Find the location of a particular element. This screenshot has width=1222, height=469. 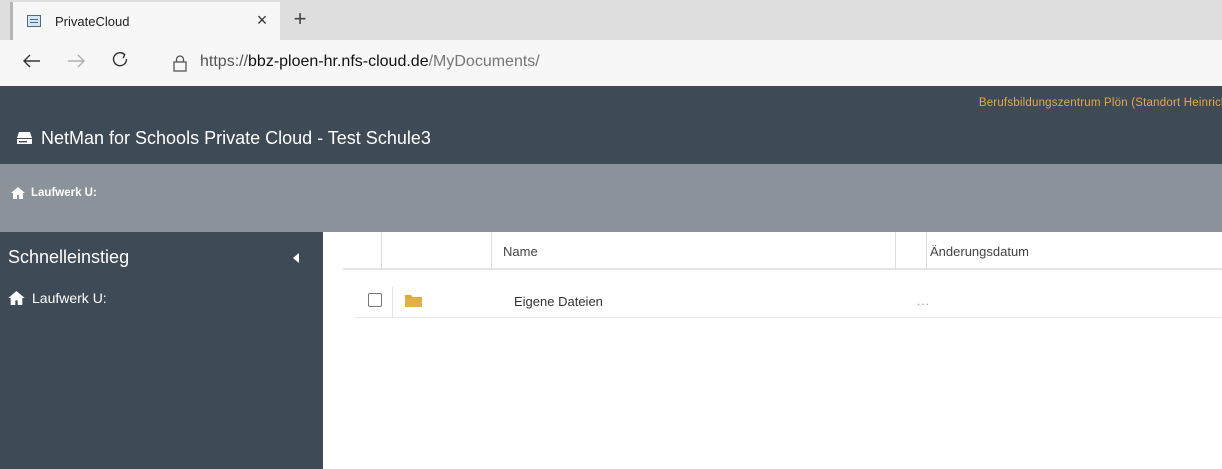

arrow-left-icon is located at coordinates (31, 61).